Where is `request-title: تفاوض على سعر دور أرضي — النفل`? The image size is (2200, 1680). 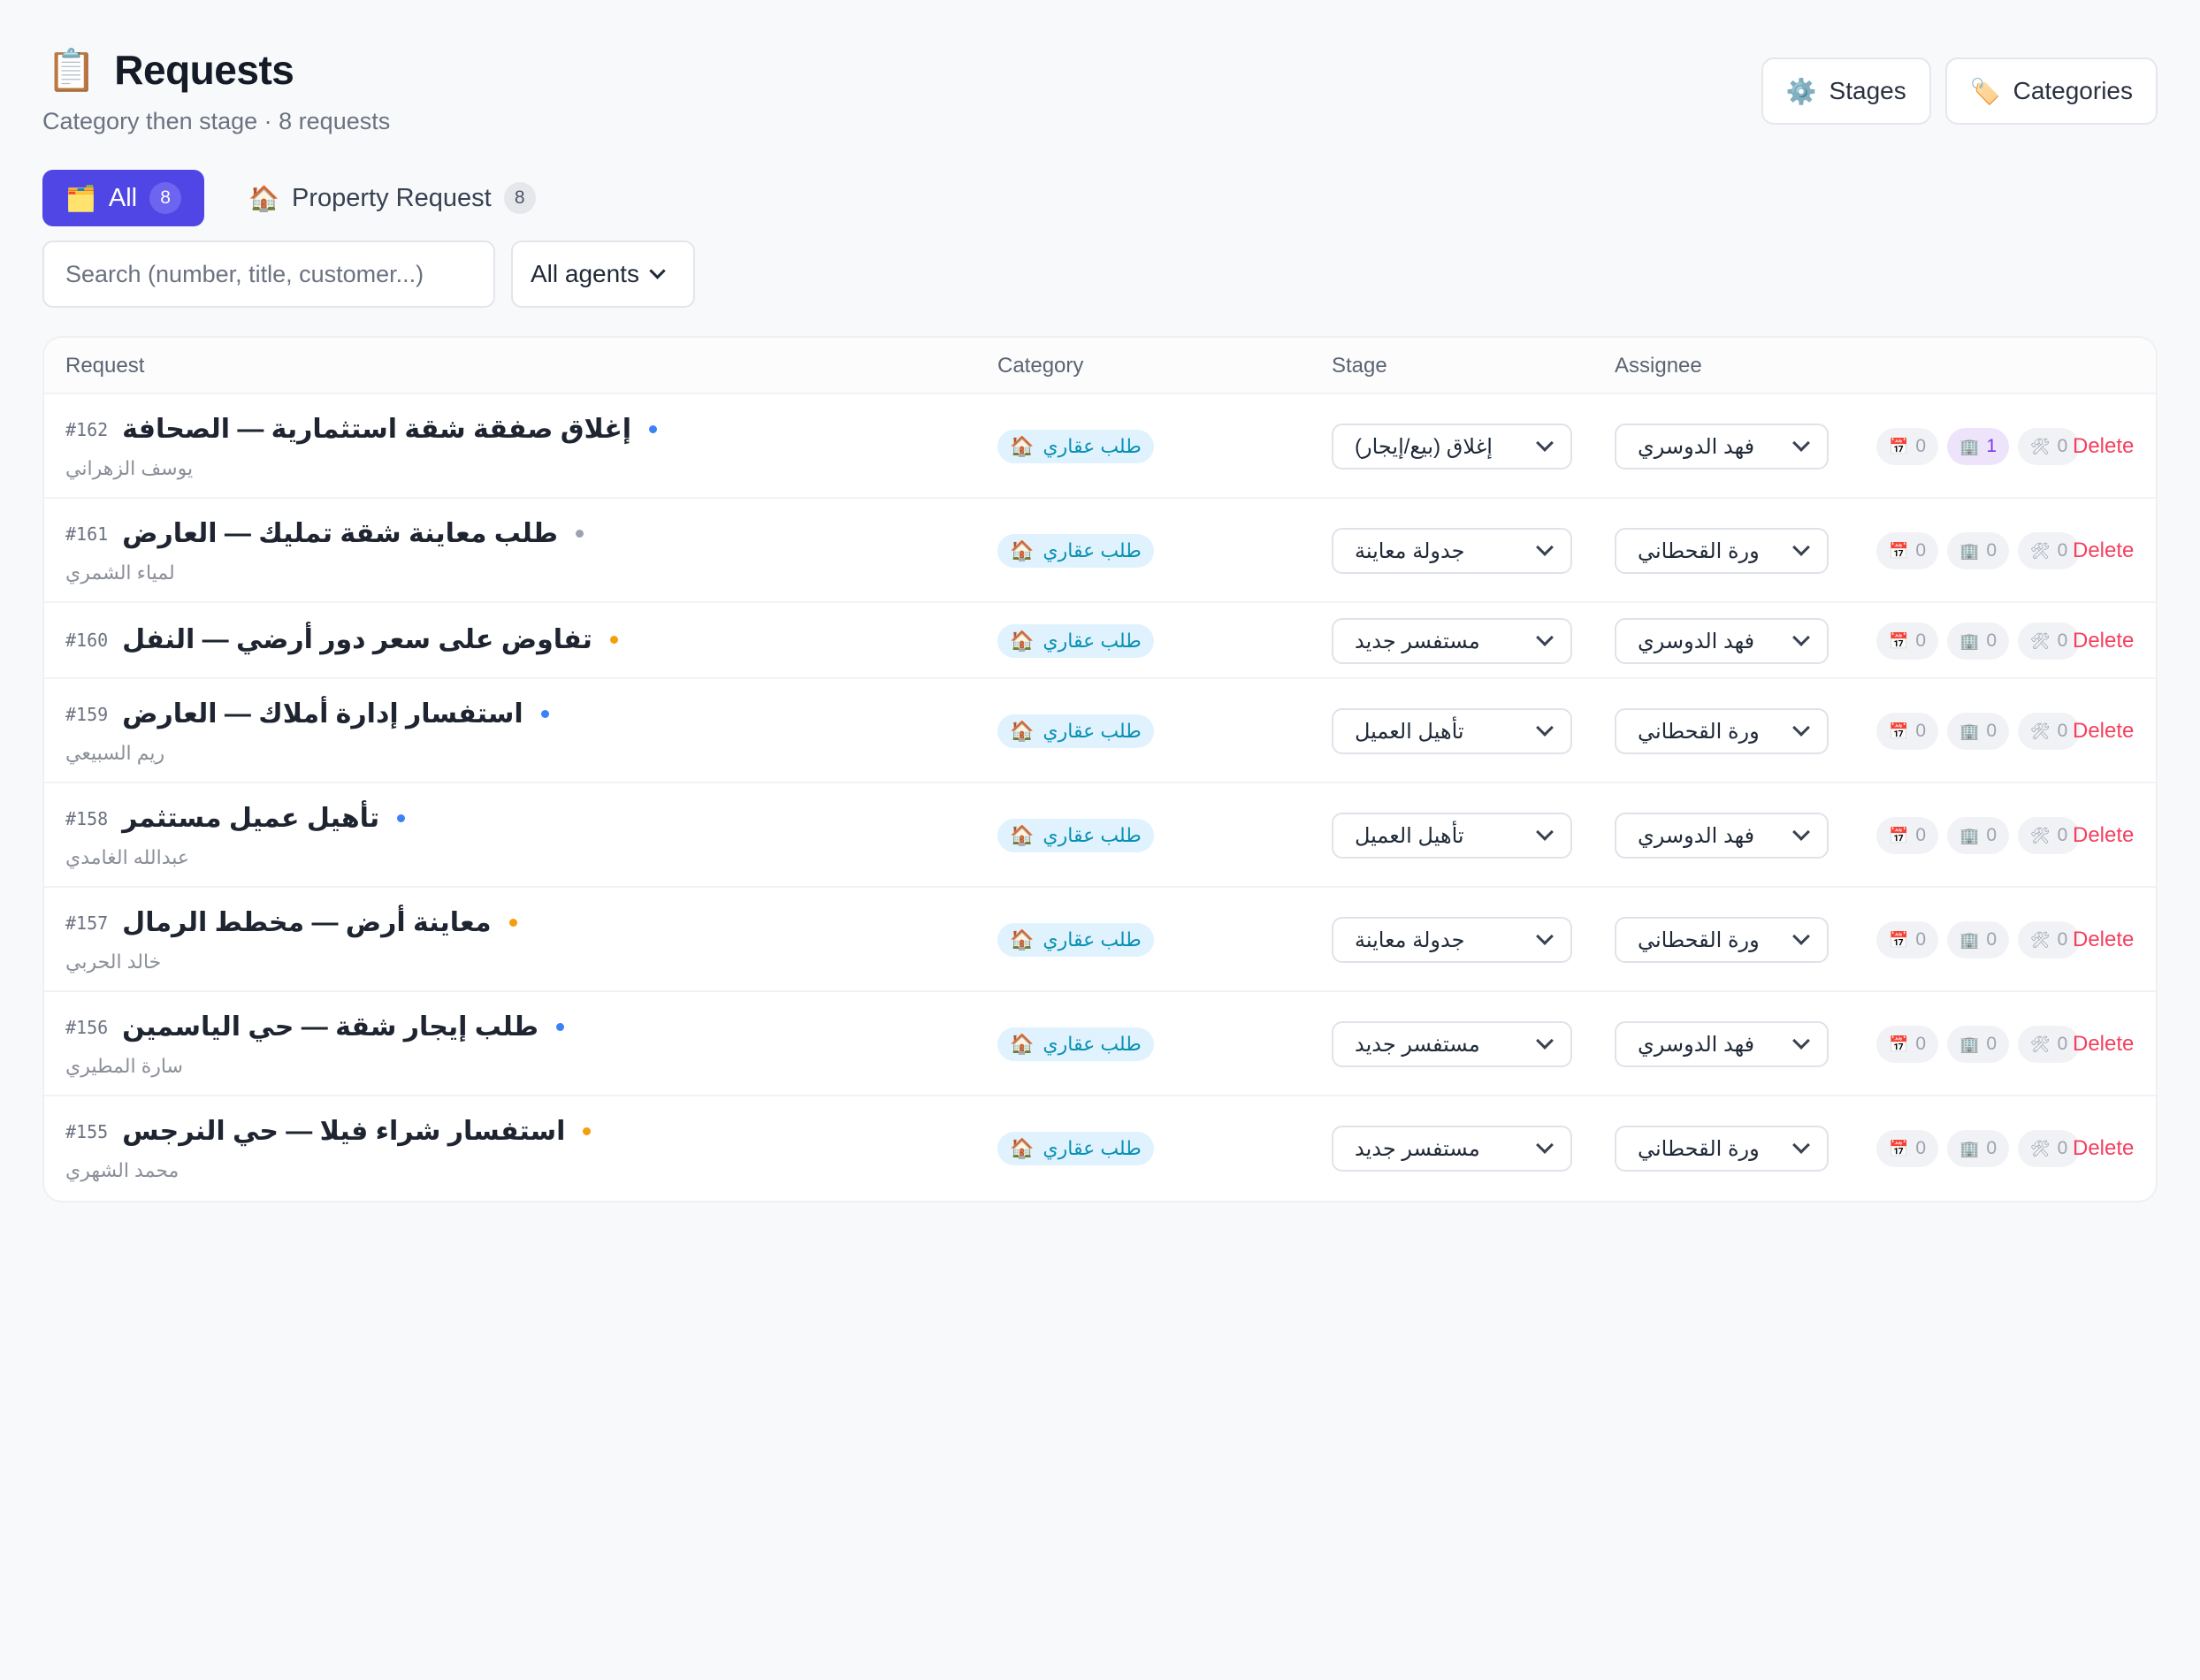 request-title: تفاوض على سعر دور أرضي — النفل is located at coordinates (357, 639).